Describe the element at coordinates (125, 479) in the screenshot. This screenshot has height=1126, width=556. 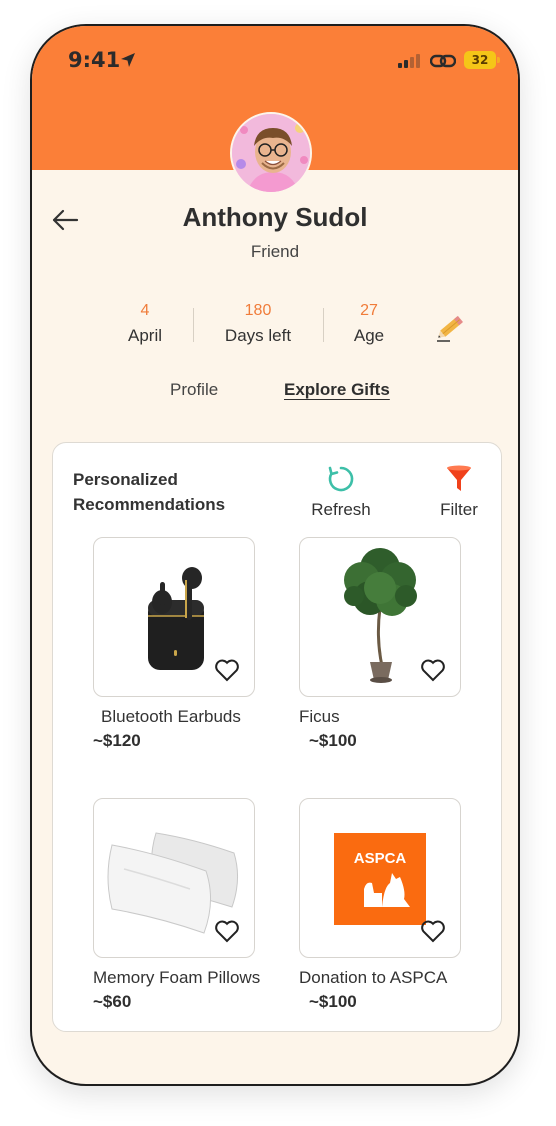
I see `title-line-1: Personalized` at that location.